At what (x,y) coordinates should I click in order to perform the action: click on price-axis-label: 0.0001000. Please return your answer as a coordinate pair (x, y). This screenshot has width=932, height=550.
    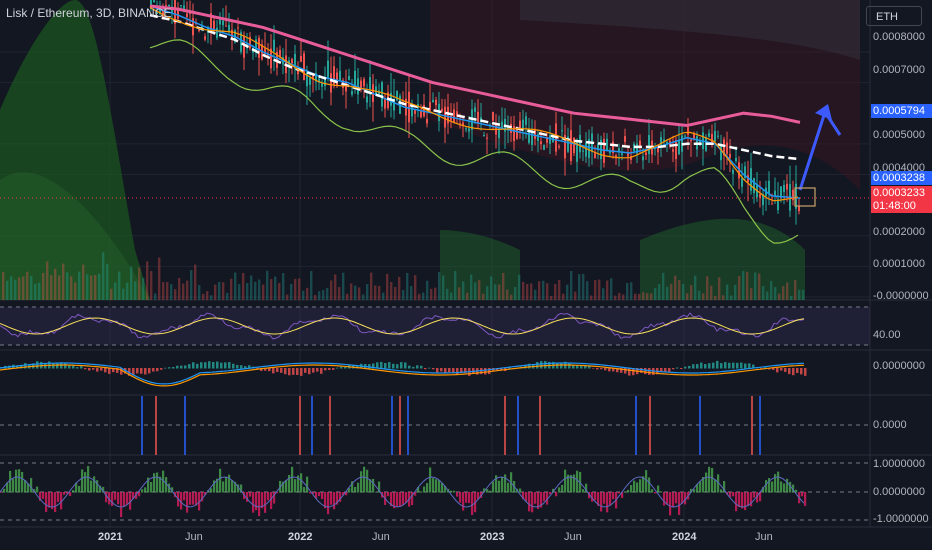
    Looking at the image, I should click on (899, 264).